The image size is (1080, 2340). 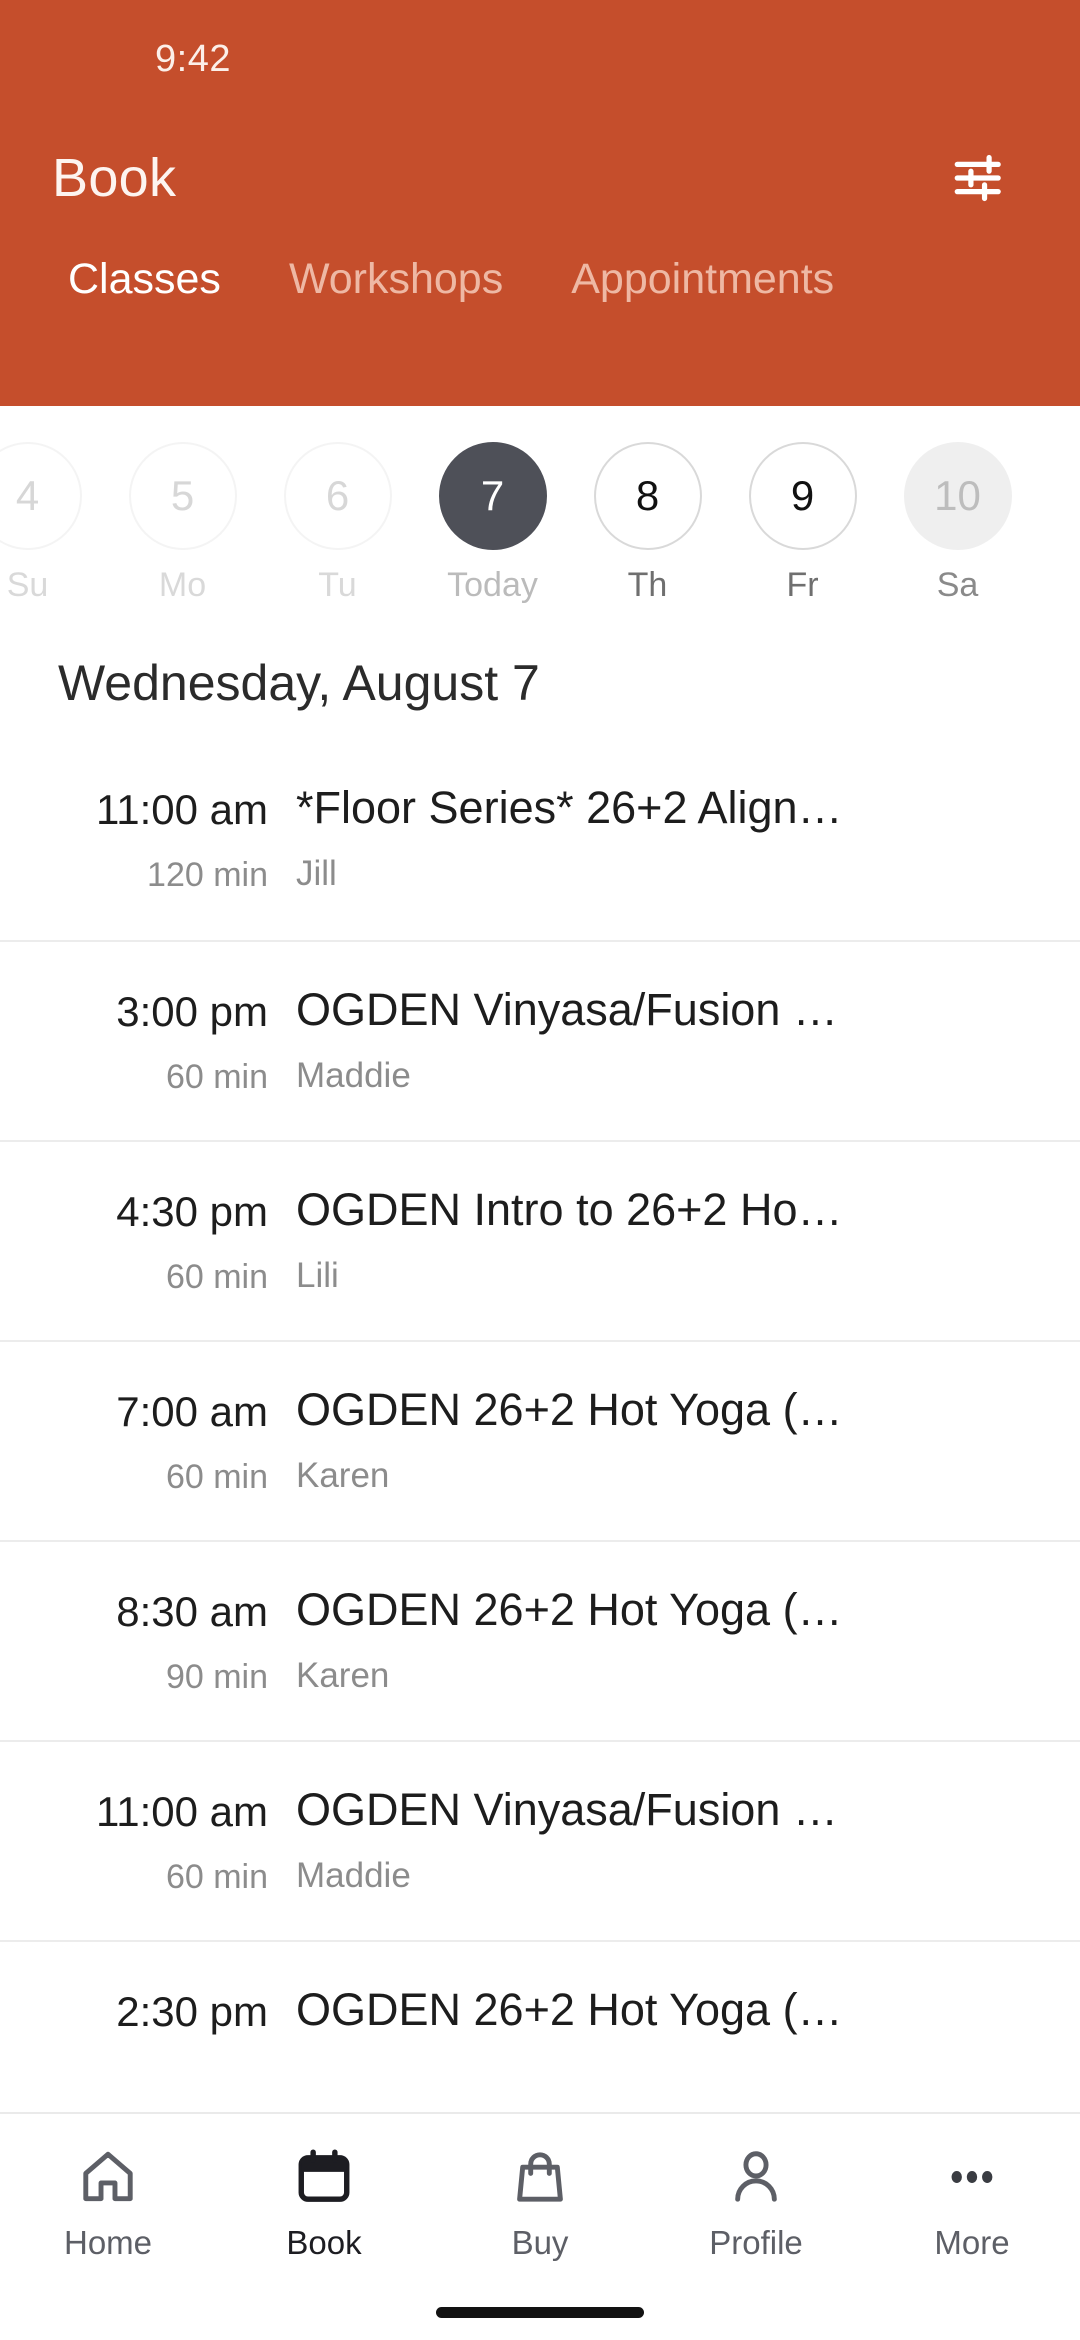 I want to click on class-instructor: Jill, so click(x=316, y=873).